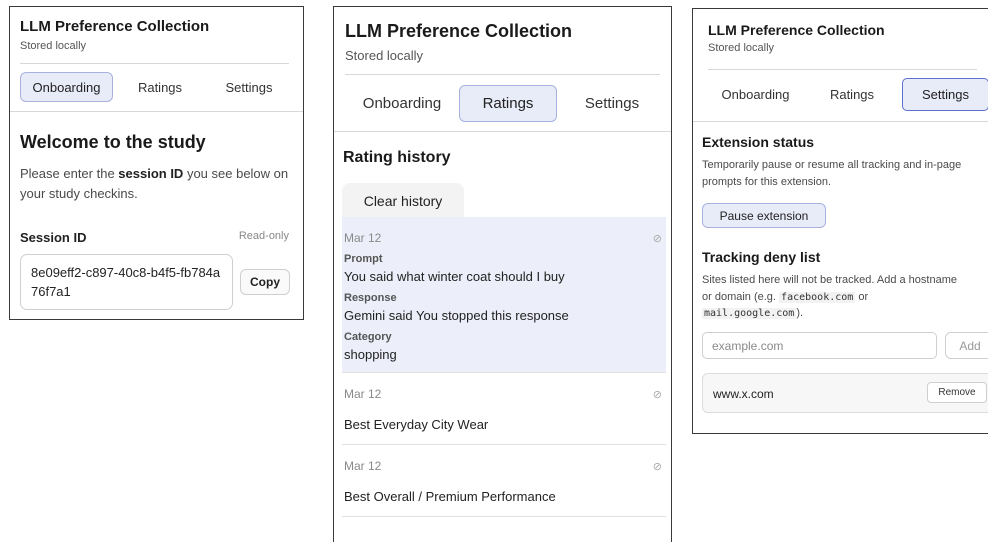 This screenshot has height=542, width=988. I want to click on session-id-label: Session ID, so click(53, 237).